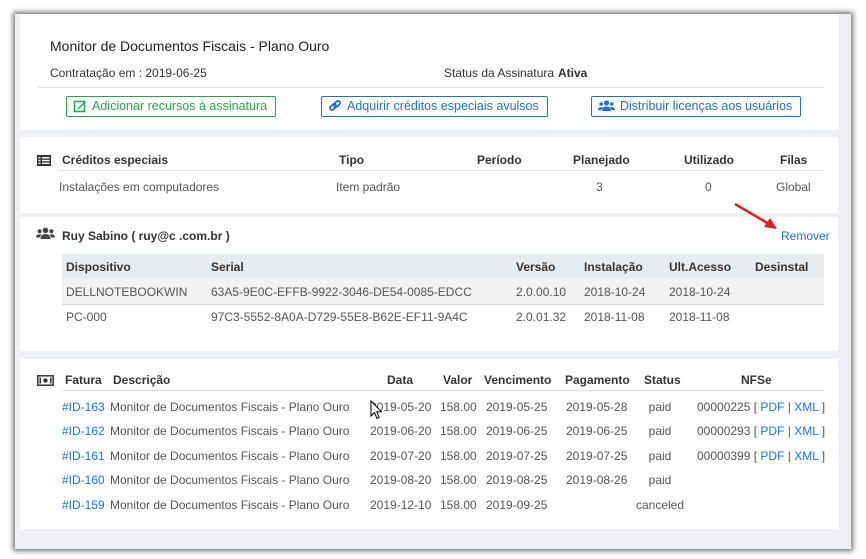  Describe the element at coordinates (98, 267) in the screenshot. I see `devices-header-device: Dispositivo` at that location.